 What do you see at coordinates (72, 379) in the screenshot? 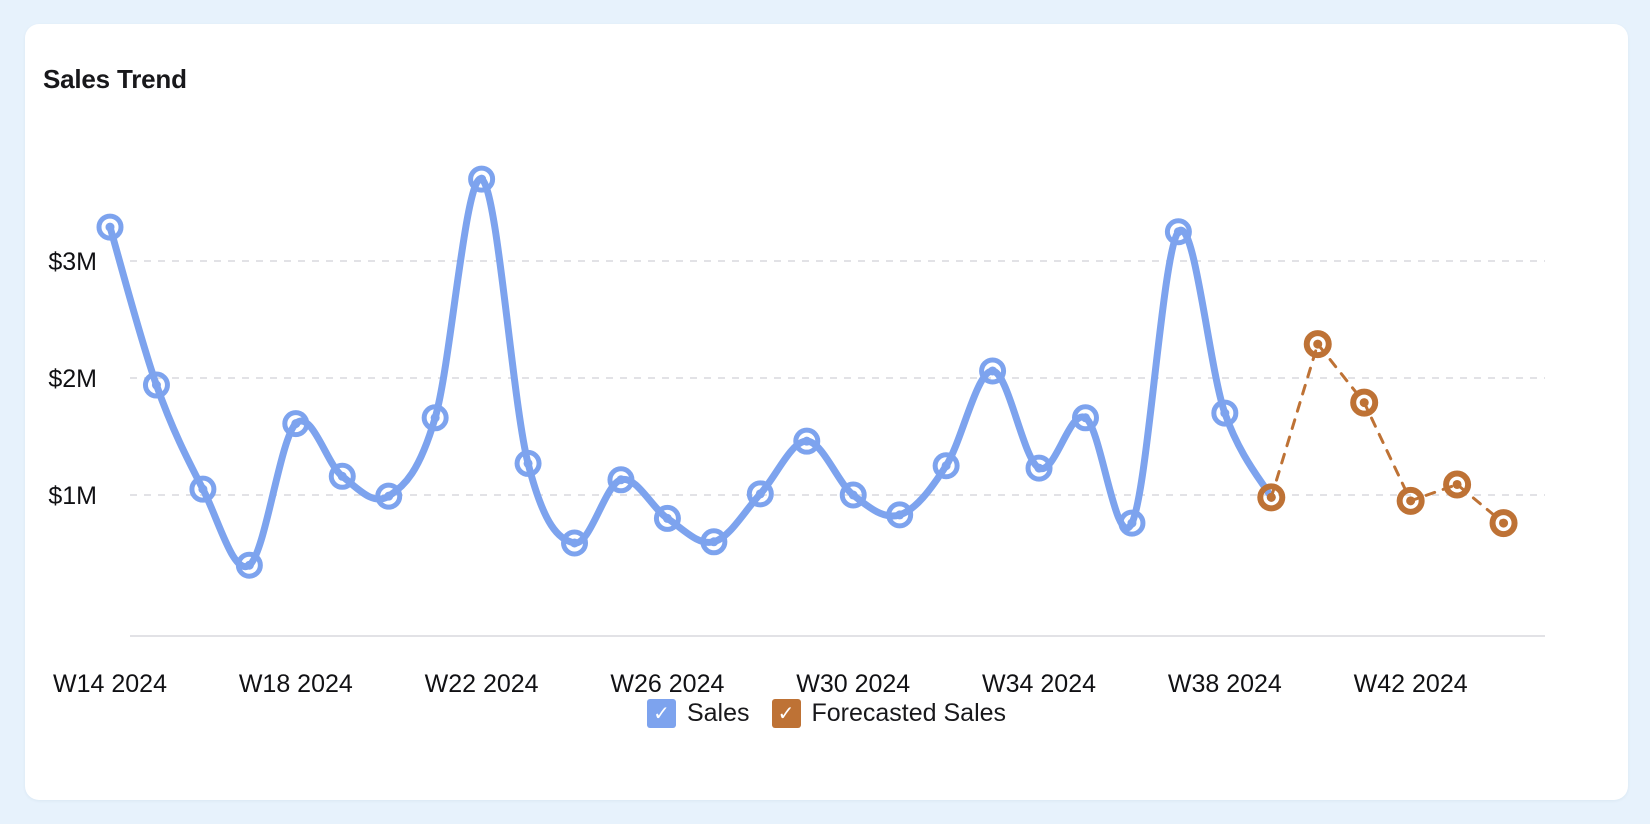
I see `y-axis-tick-label: $2M` at bounding box center [72, 379].